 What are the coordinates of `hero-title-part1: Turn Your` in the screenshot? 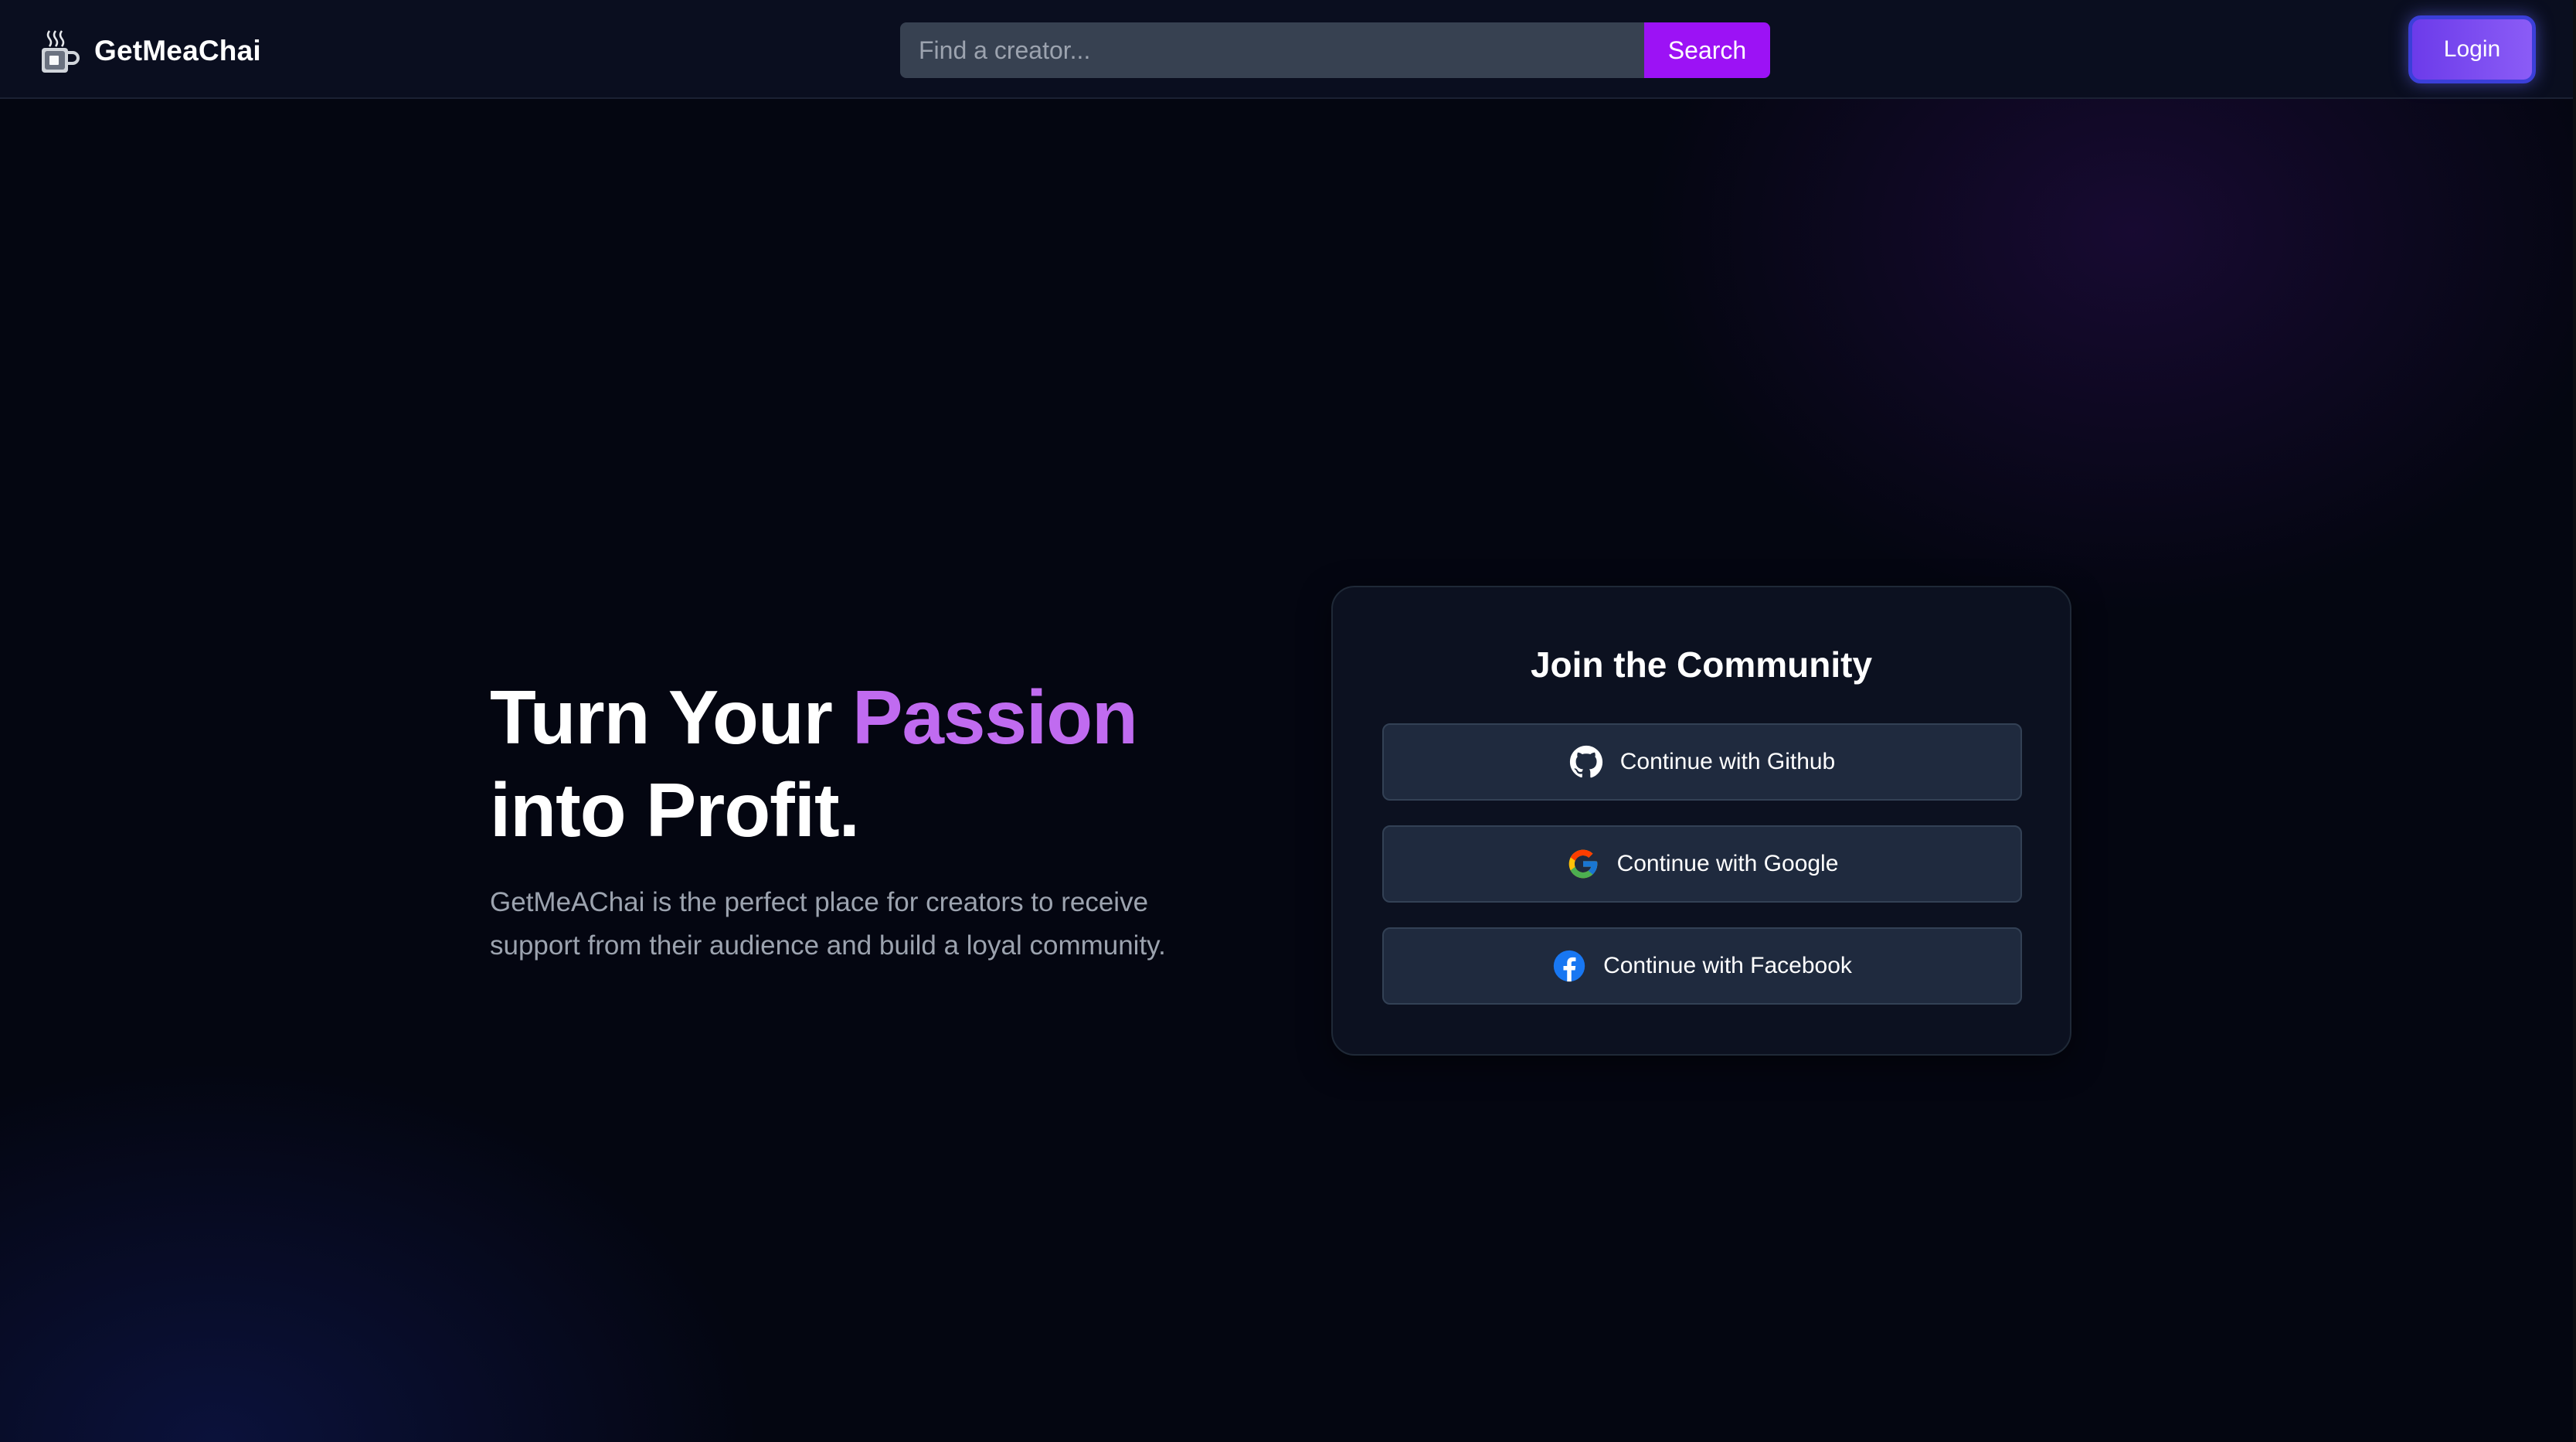 It's located at (671, 718).